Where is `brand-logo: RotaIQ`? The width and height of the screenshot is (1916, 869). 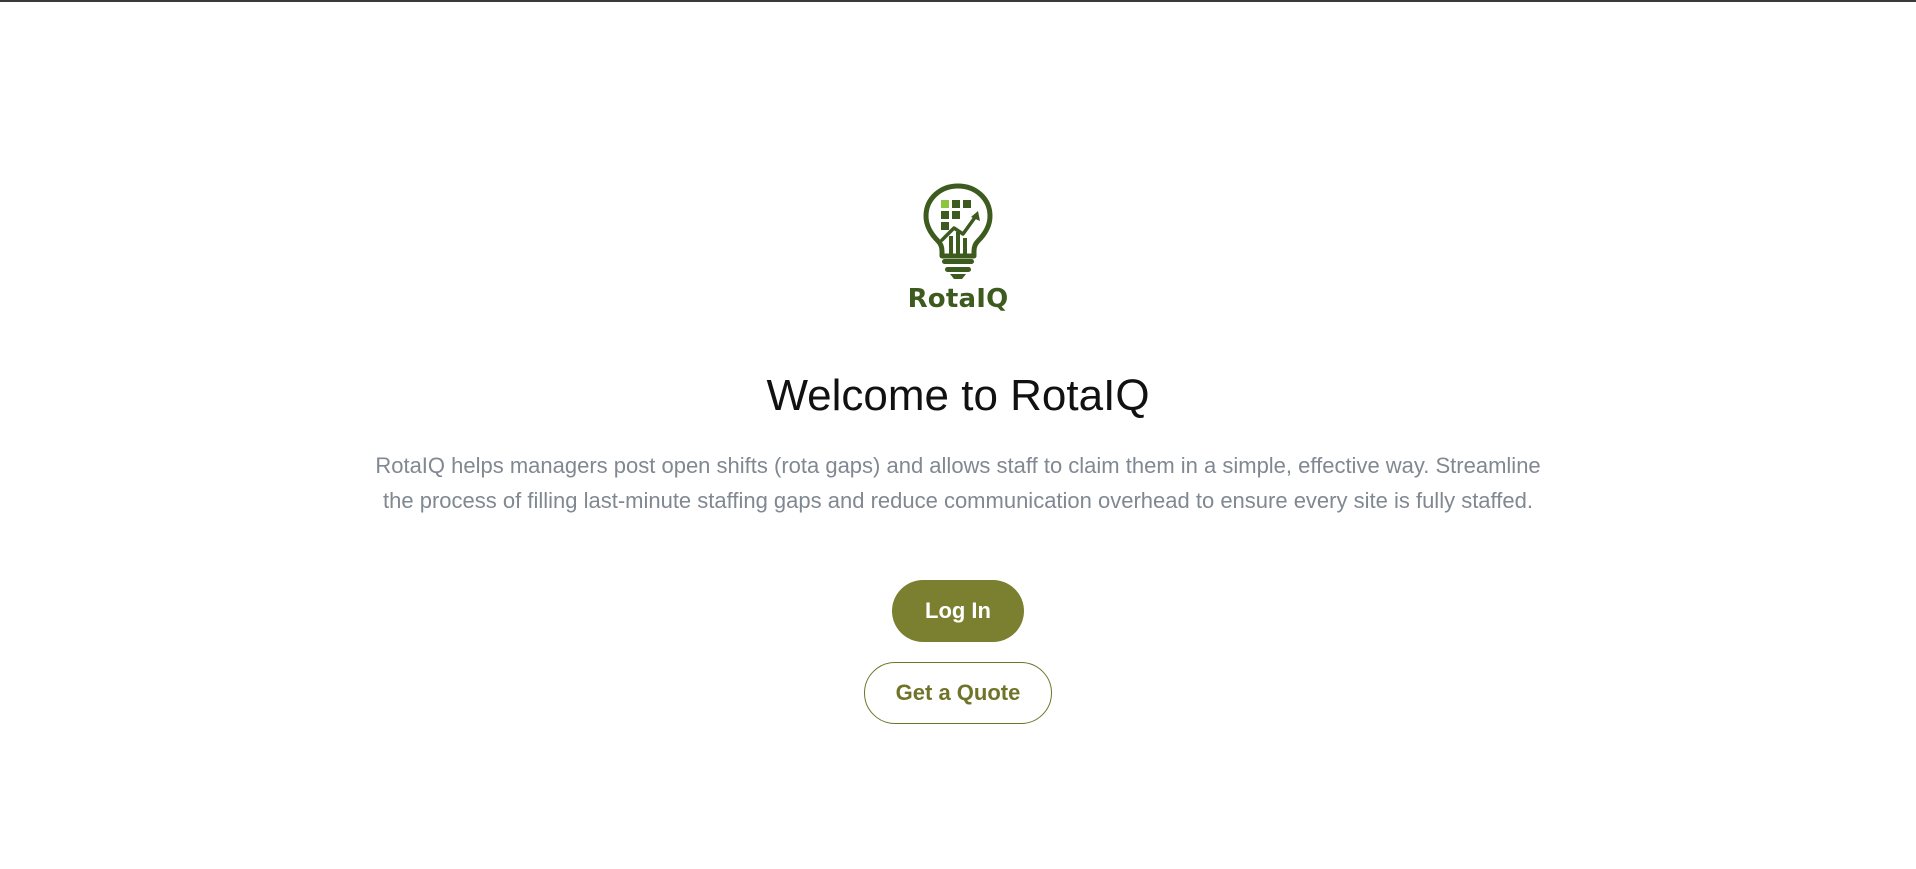
brand-logo: RotaIQ is located at coordinates (958, 247).